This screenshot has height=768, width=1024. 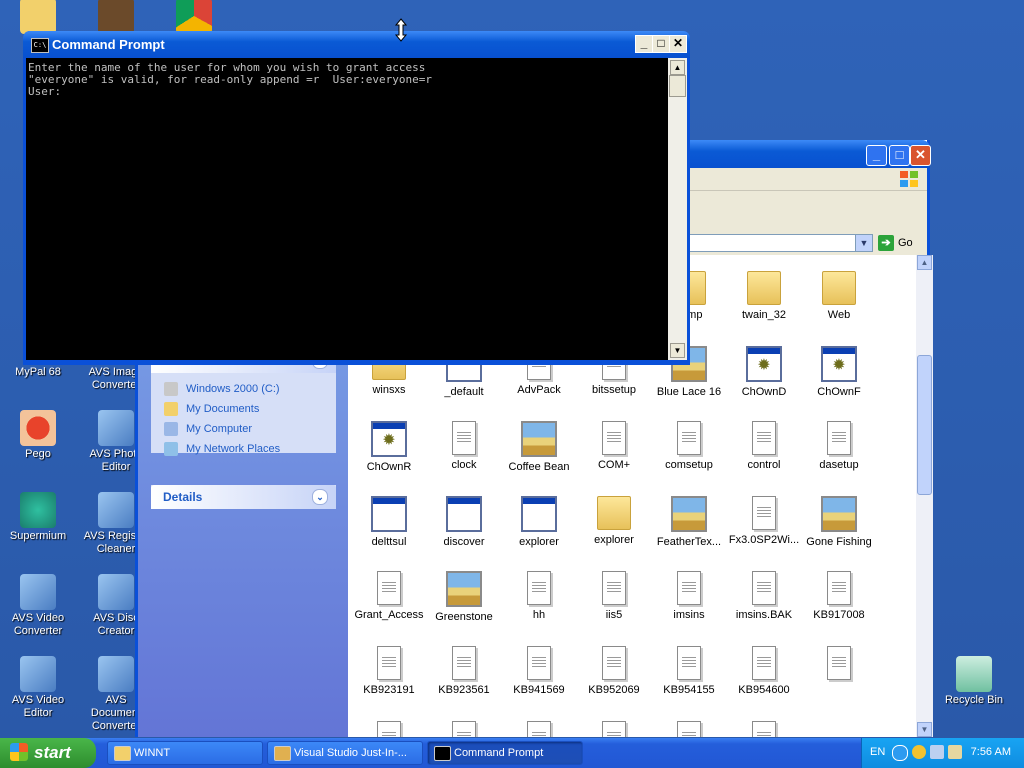 I want to click on file-item: Greenstone, so click(x=464, y=597).